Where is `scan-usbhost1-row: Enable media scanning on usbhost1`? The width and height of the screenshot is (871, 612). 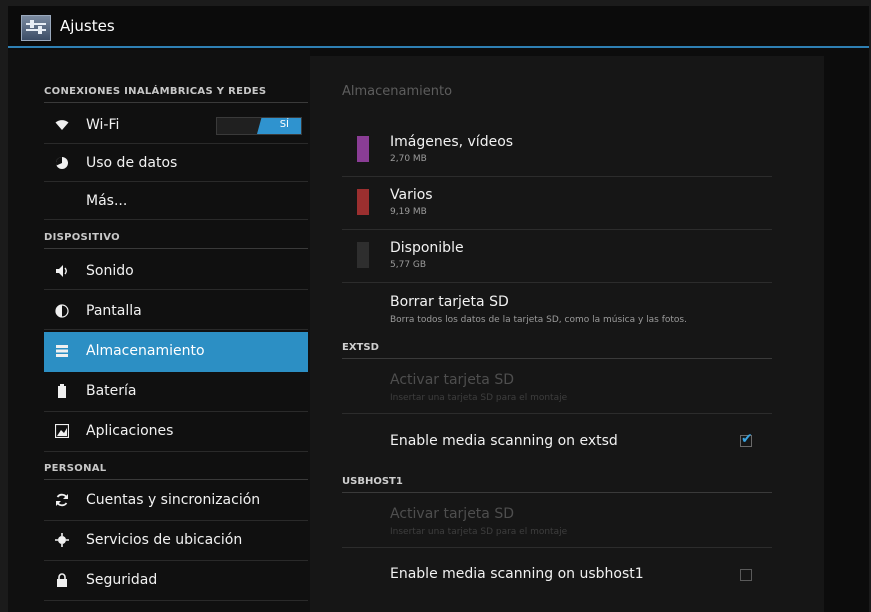
scan-usbhost1-row: Enable media scanning on usbhost1 is located at coordinates (557, 575).